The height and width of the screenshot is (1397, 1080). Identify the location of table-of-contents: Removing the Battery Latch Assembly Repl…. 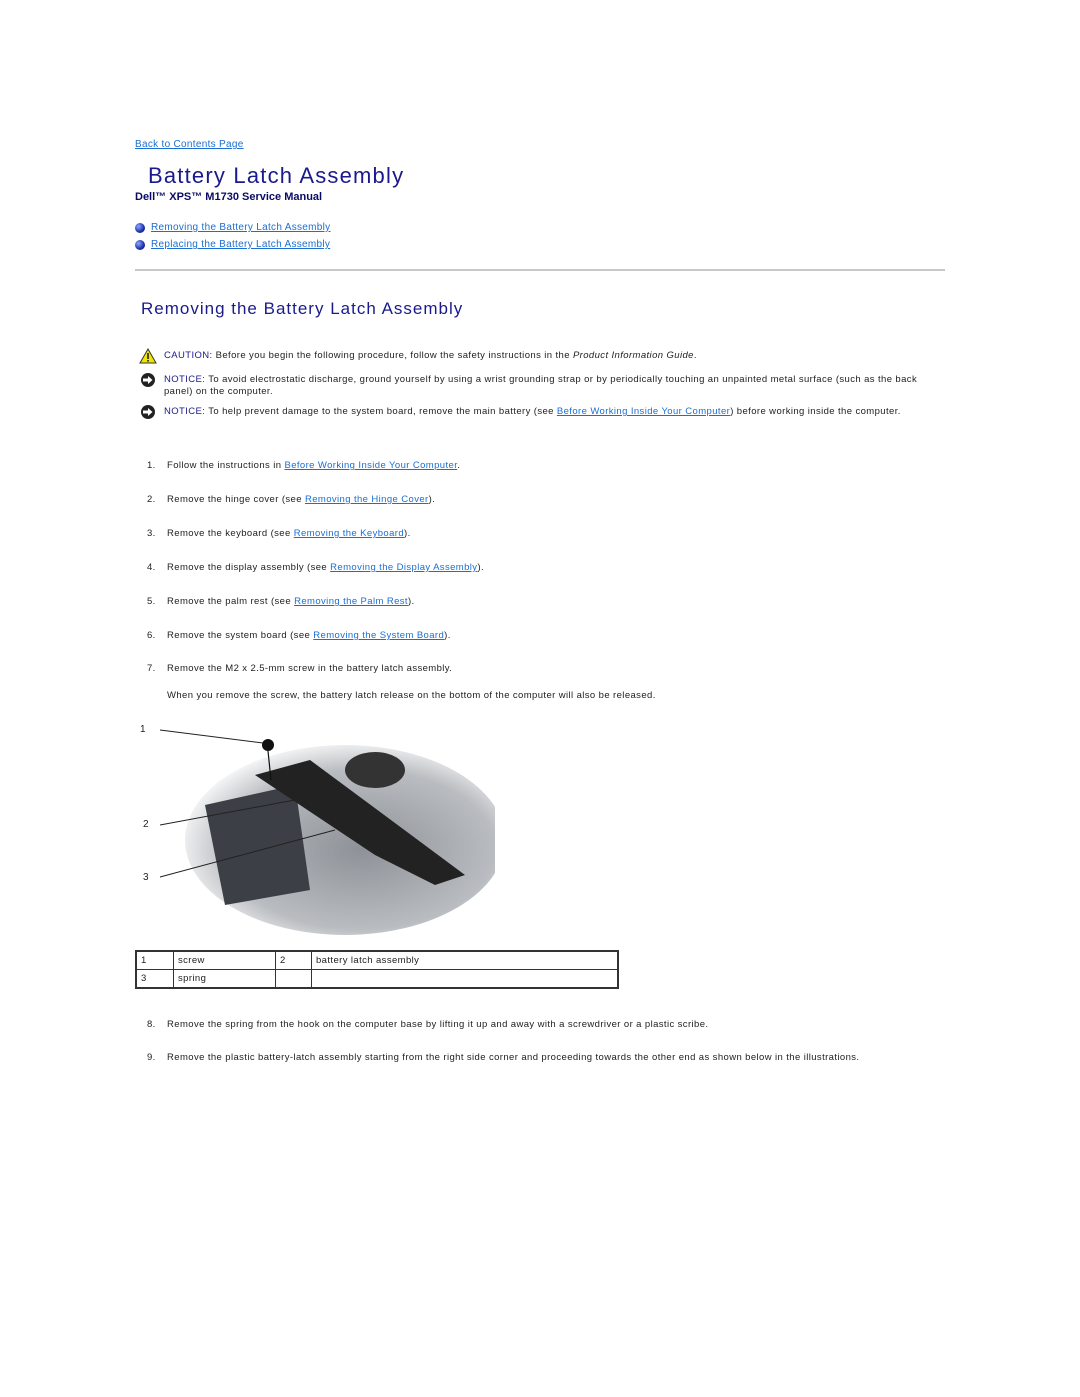
(232, 236).